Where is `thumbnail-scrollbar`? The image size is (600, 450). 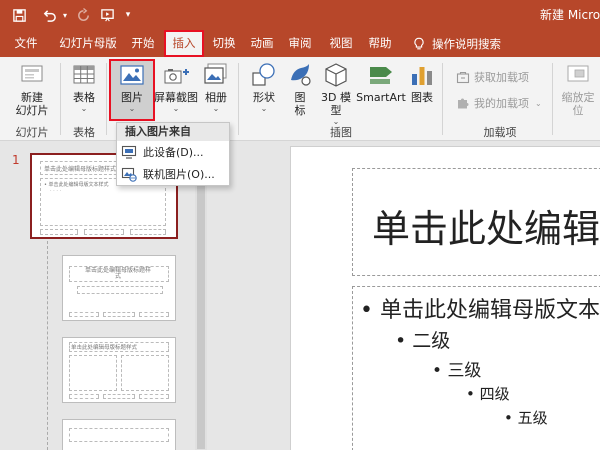 thumbnail-scrollbar is located at coordinates (201, 295).